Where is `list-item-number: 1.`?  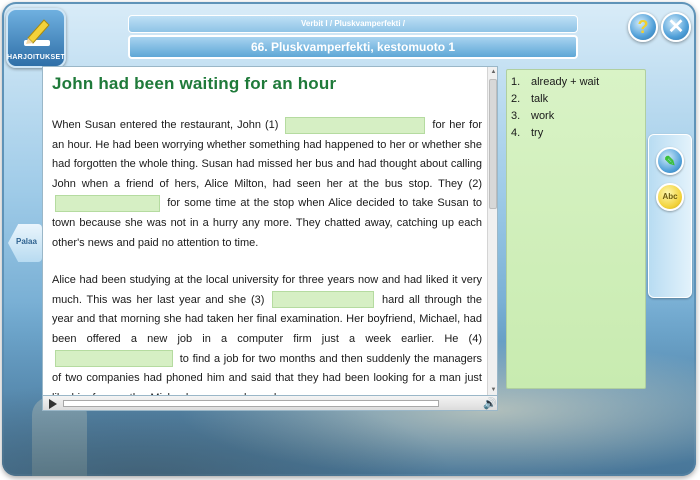
list-item-number: 1. is located at coordinates (516, 82).